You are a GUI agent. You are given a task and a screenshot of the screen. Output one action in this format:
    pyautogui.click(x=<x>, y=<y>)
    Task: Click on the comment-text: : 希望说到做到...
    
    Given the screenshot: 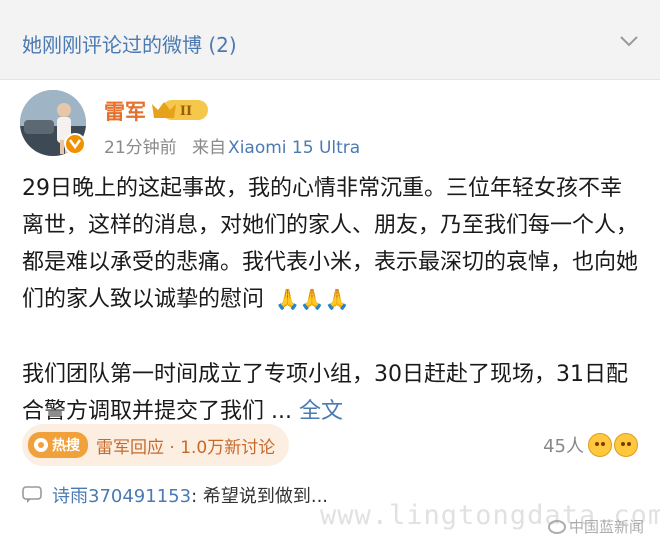 What is the action you would take?
    pyautogui.click(x=260, y=496)
    